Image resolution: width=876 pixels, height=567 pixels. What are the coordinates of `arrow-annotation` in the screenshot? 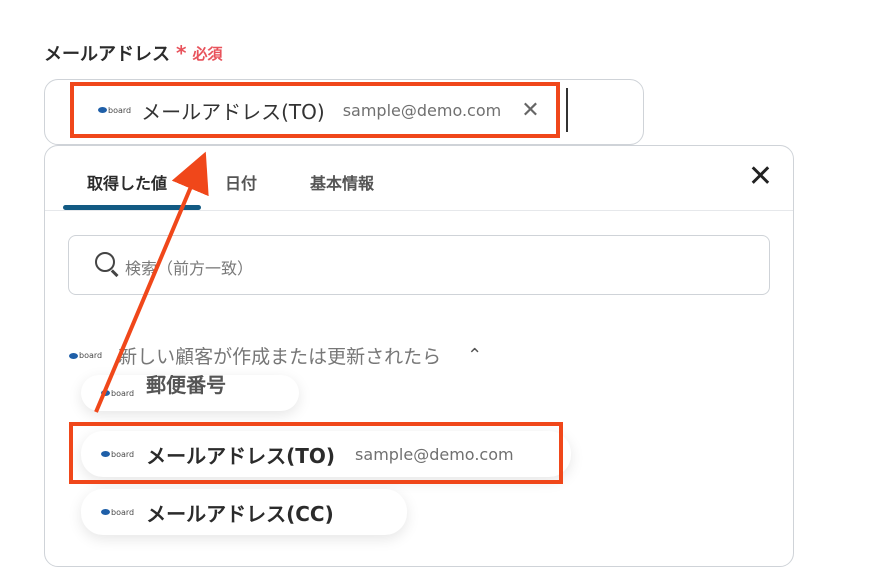 It's located at (151, 282).